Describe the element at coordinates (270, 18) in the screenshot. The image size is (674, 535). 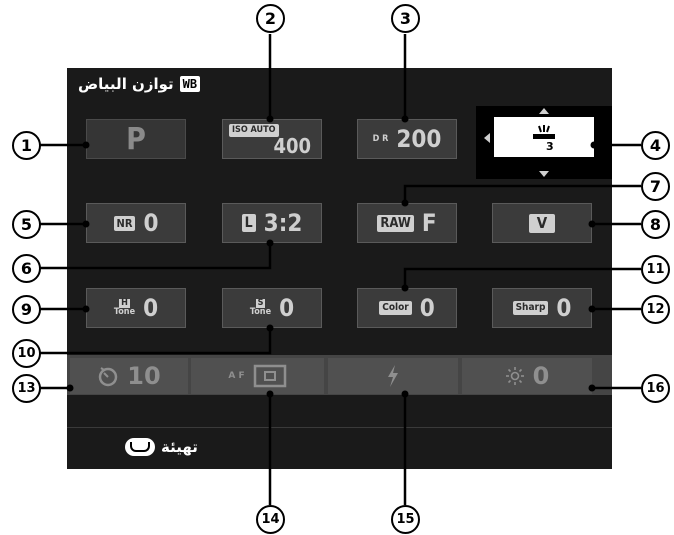
I see `callout-2: 2` at that location.